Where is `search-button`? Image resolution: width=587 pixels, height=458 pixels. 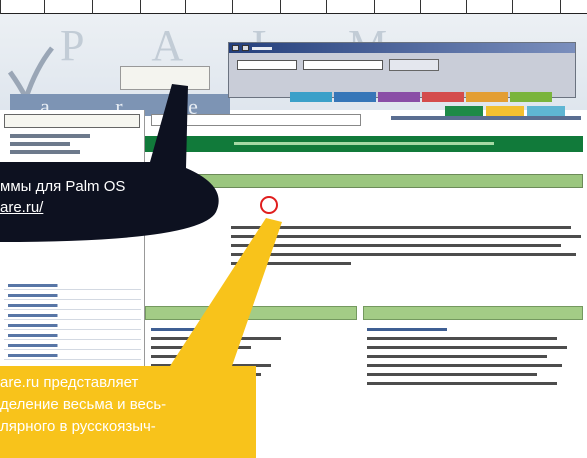
search-button is located at coordinates (414, 65).